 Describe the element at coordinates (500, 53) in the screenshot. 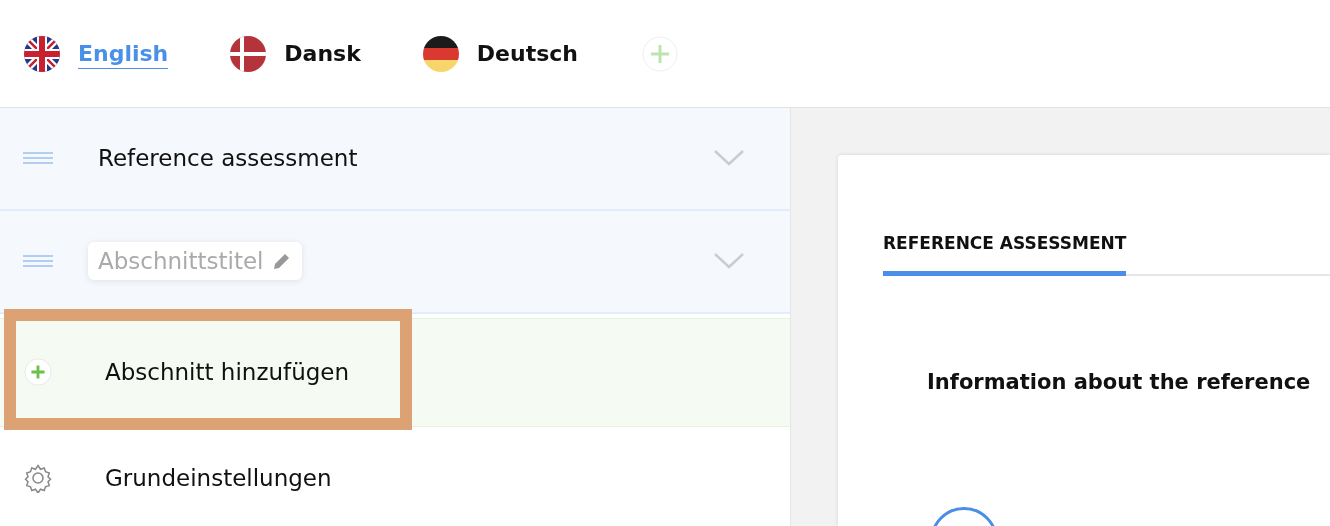

I see `language-tab: Deutsch` at that location.